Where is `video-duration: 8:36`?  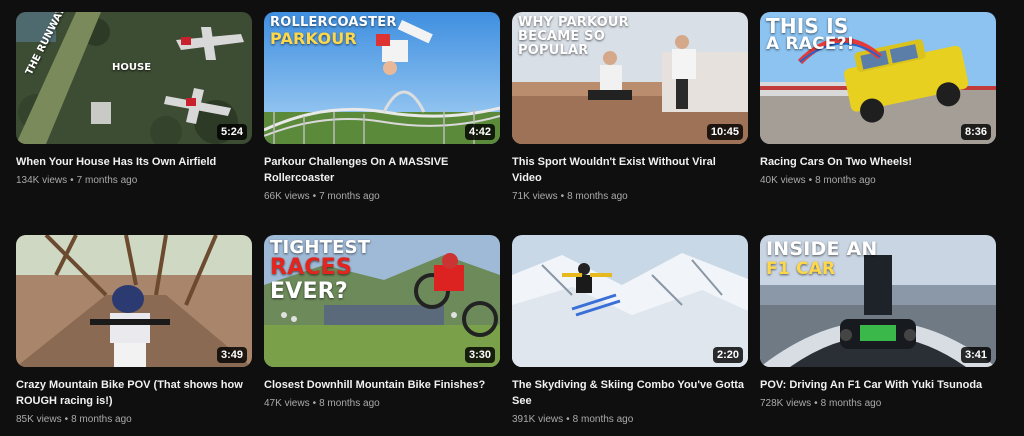 video-duration: 8:36 is located at coordinates (975, 132).